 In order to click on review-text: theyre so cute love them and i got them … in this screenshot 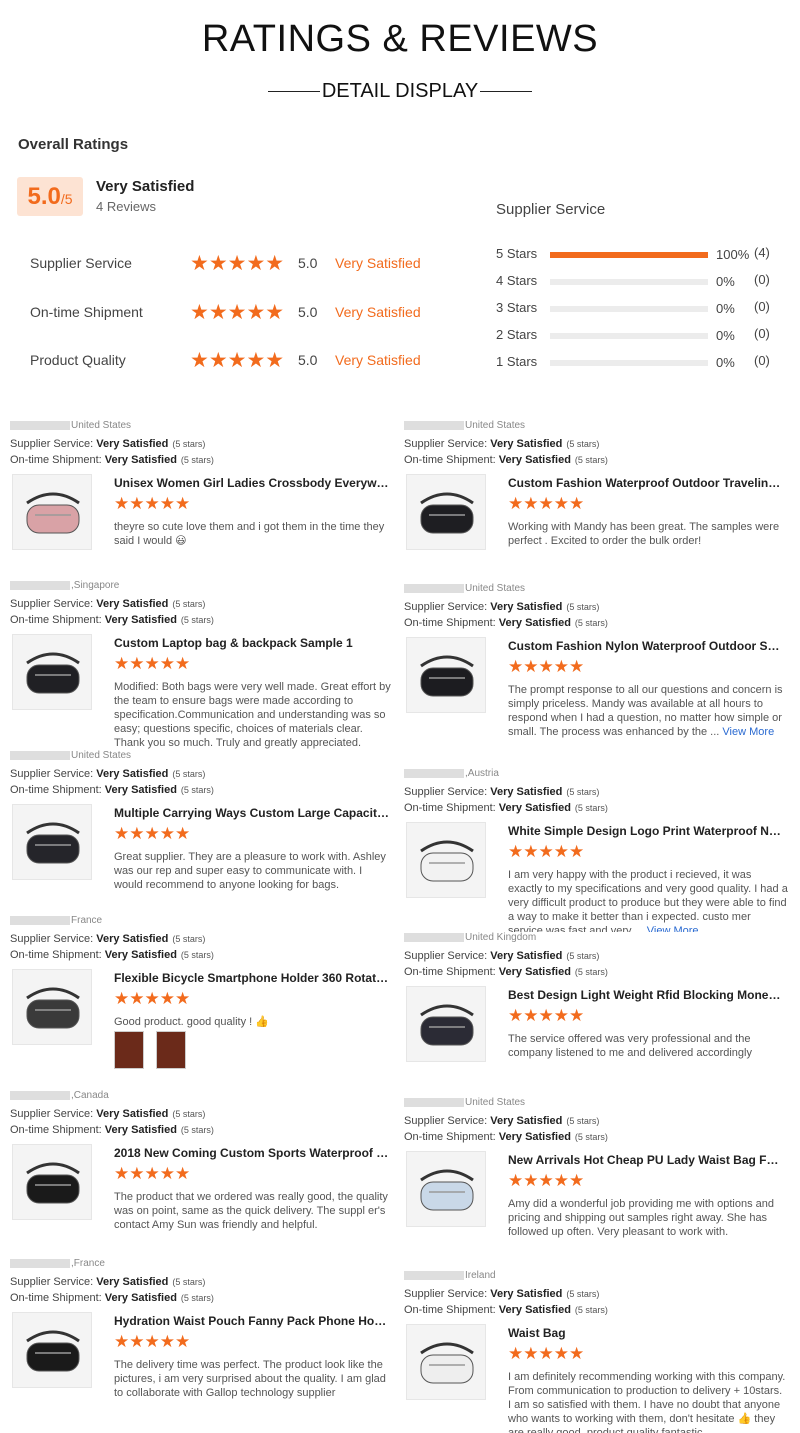, I will do `click(254, 534)`.